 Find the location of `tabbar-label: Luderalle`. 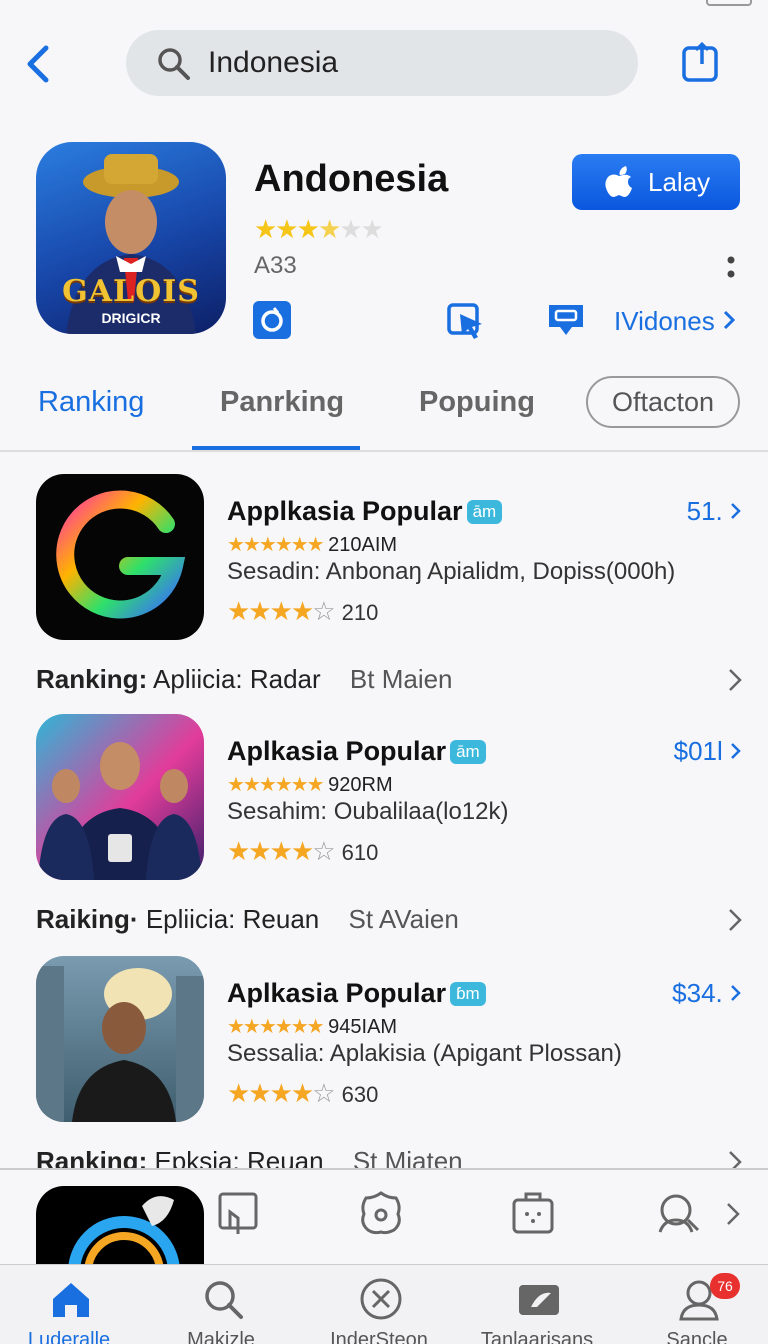

tabbar-label: Luderalle is located at coordinates (69, 1336).